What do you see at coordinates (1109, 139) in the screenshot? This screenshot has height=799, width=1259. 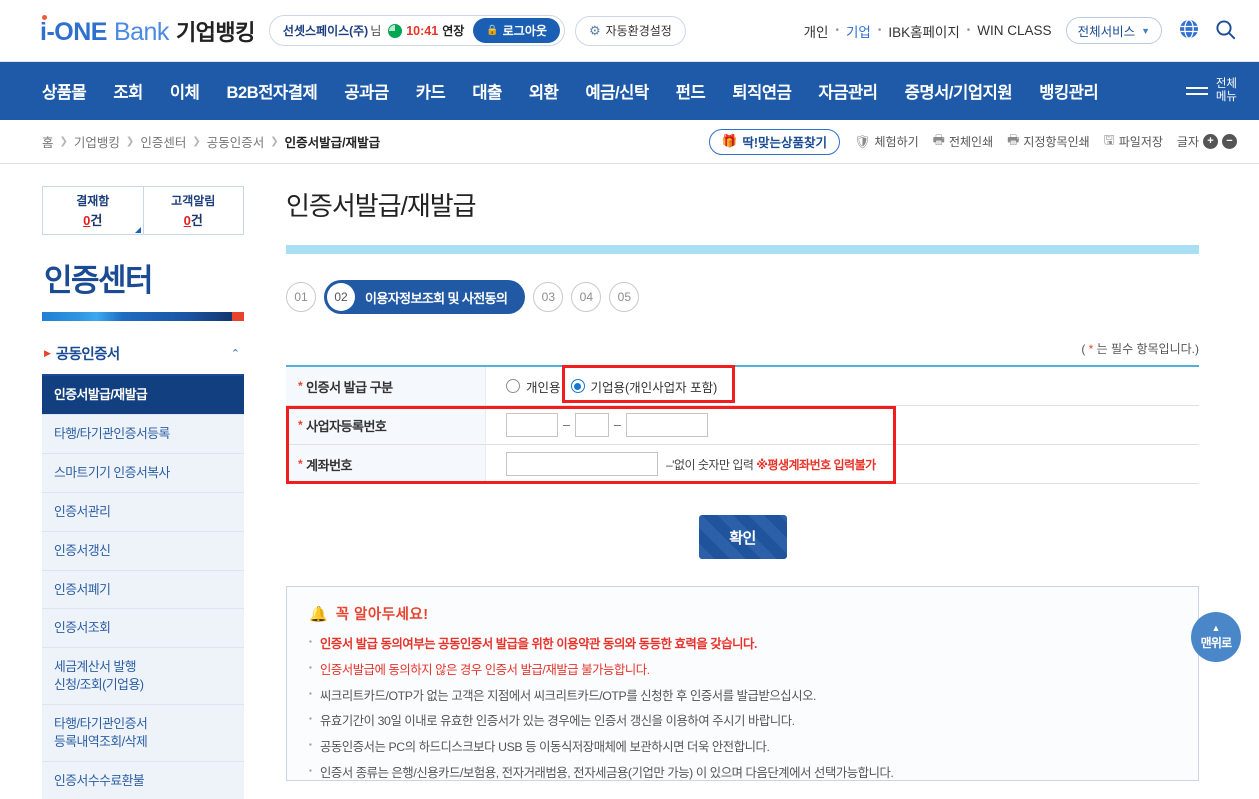 I see `save-icon: 🖫` at bounding box center [1109, 139].